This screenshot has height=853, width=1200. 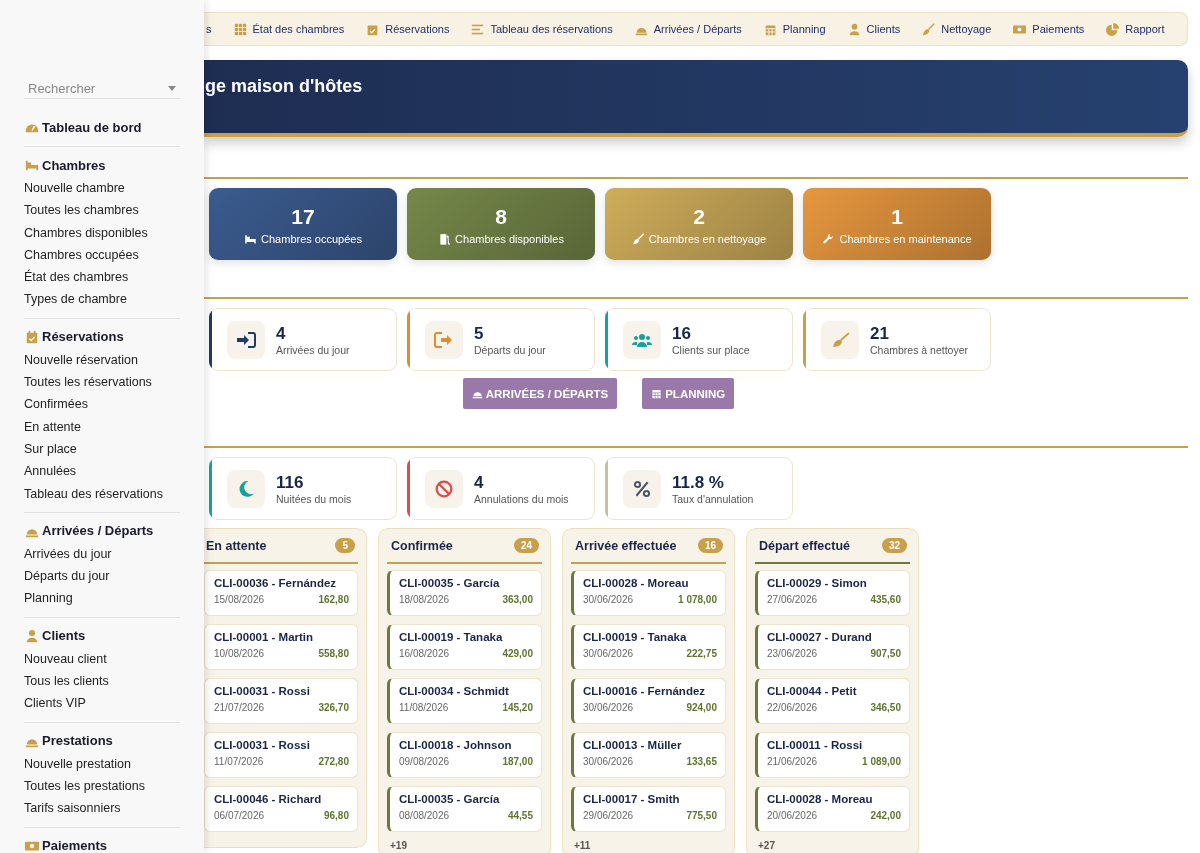 What do you see at coordinates (102, 277) in the screenshot?
I see `sidebar-item: État des chambres` at bounding box center [102, 277].